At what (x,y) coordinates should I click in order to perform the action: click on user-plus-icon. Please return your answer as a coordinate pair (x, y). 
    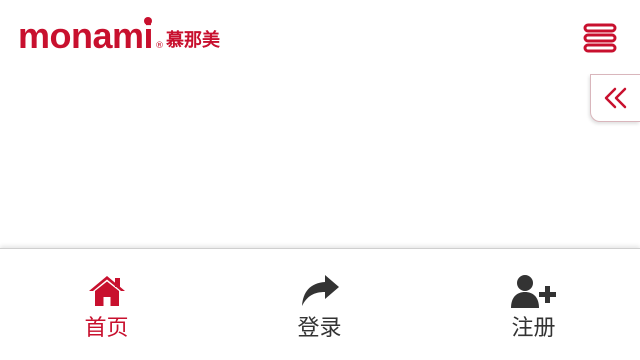
    Looking at the image, I should click on (533, 291).